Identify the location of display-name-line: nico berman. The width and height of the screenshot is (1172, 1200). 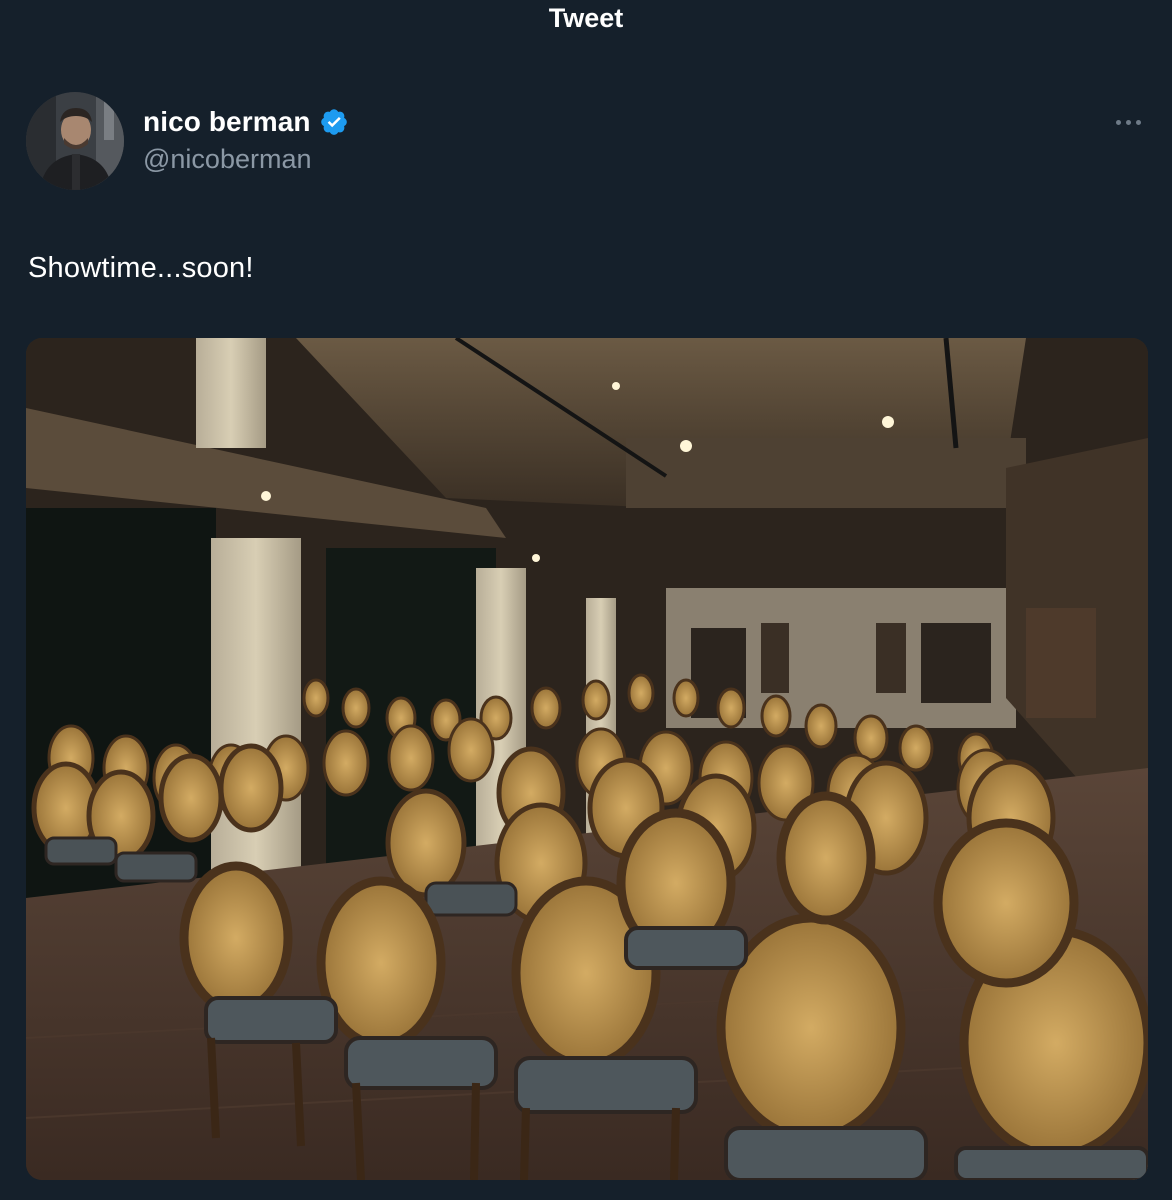
(246, 122).